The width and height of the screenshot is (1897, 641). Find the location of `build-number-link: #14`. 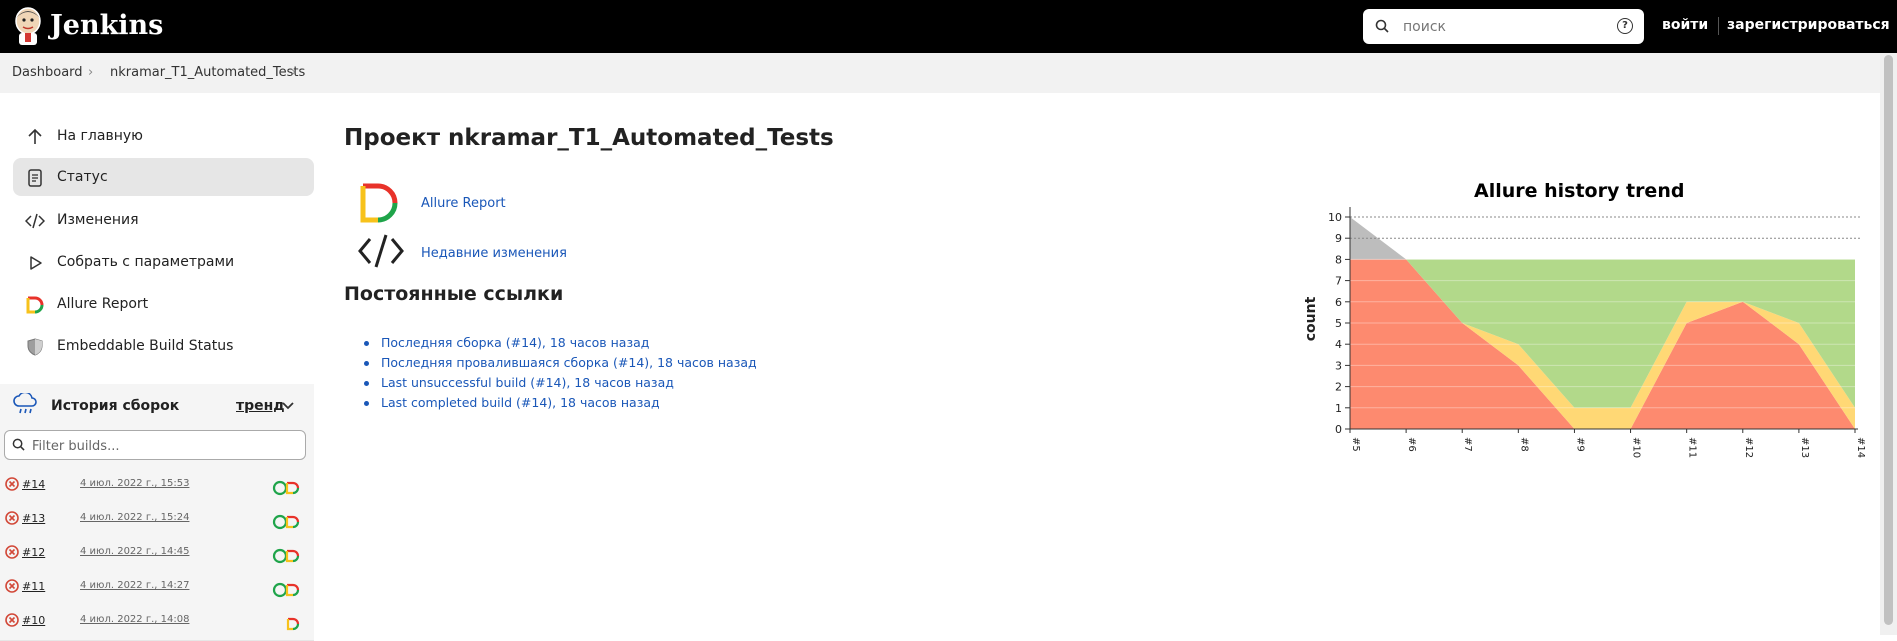

build-number-link: #14 is located at coordinates (33, 484).